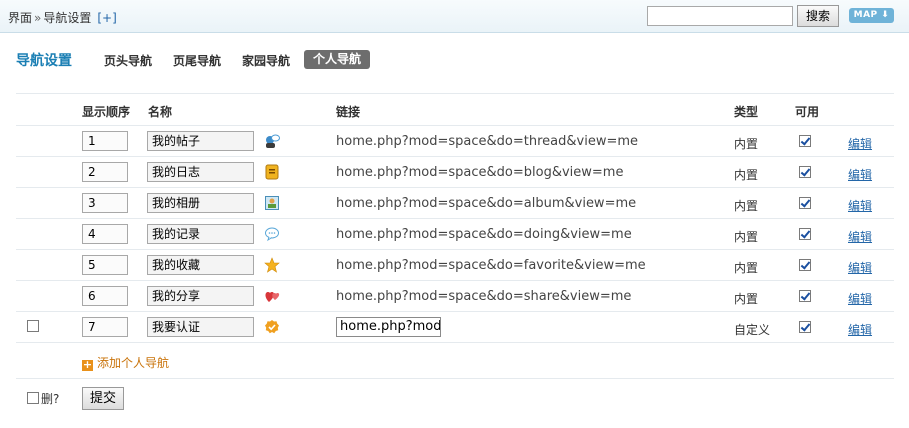 The height and width of the screenshot is (428, 909). Describe the element at coordinates (106, 112) in the screenshot. I see `column-header-order: 显示顺序` at that location.